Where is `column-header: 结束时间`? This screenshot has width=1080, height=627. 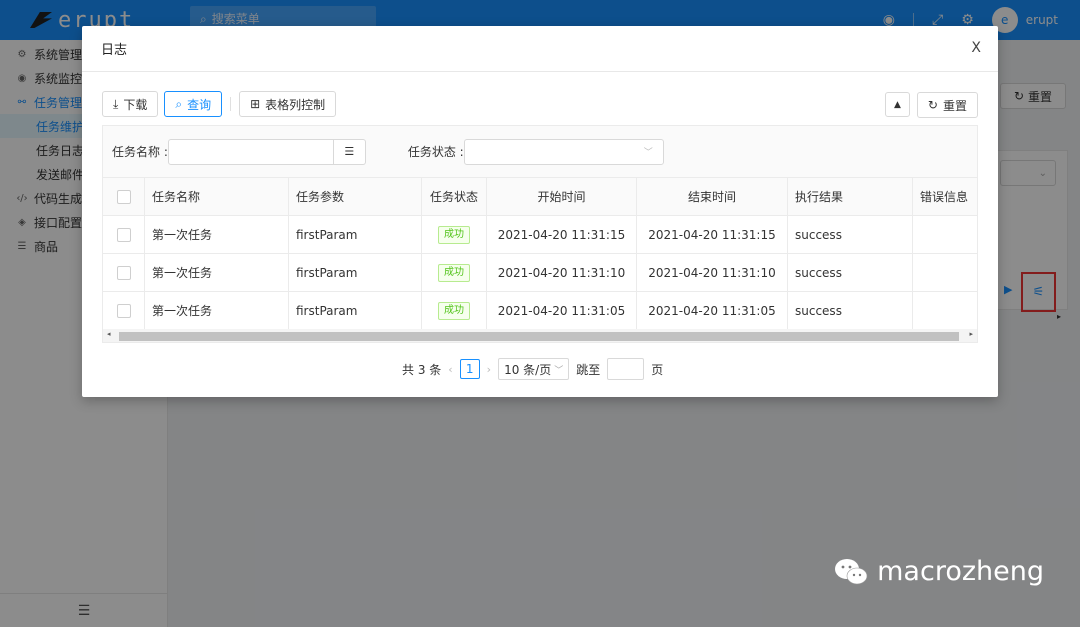
column-header: 结束时间 is located at coordinates (712, 196).